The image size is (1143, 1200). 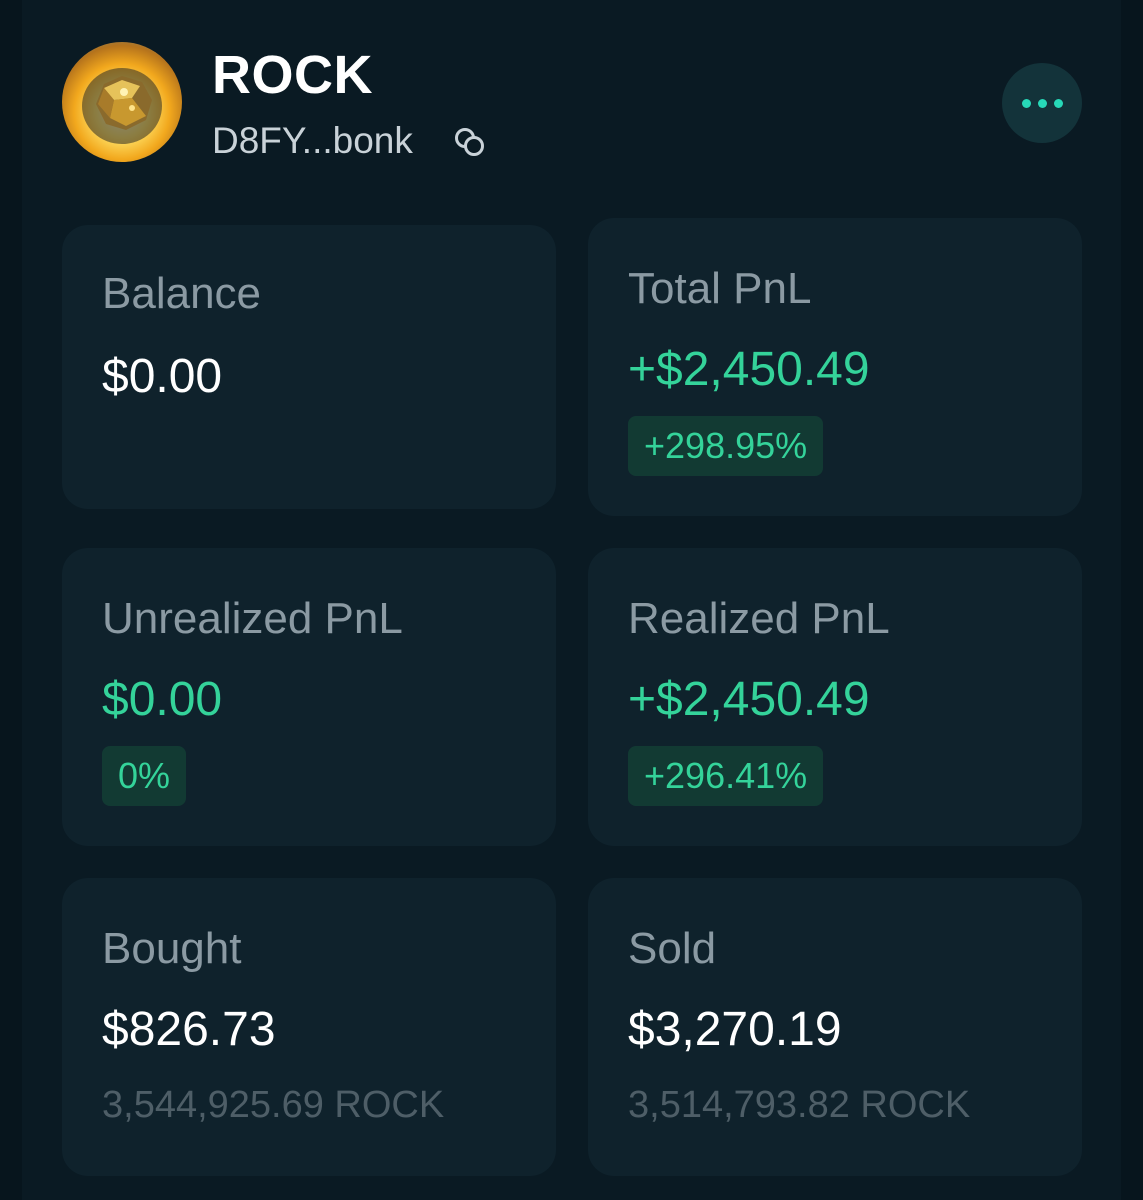 I want to click on unrealized-pnl-label: Unrealized PnL, so click(x=252, y=618).